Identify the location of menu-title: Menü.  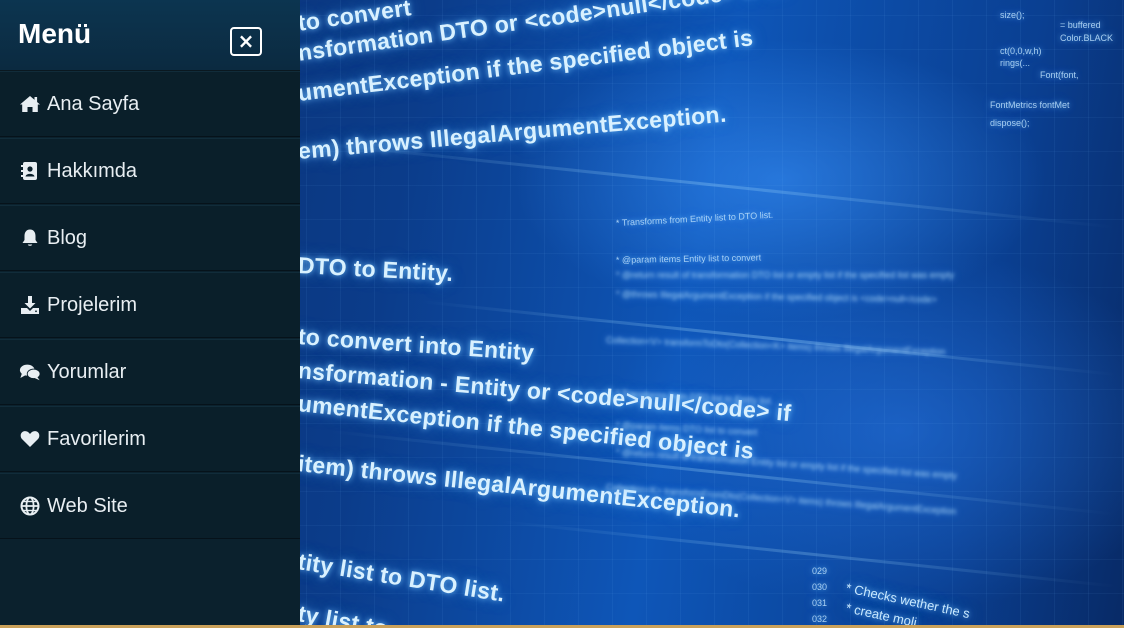
(55, 33).